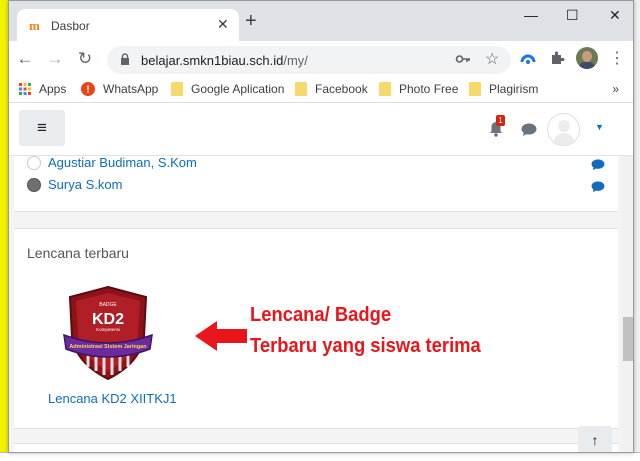 This screenshot has height=461, width=640. Describe the element at coordinates (321, 315) in the screenshot. I see `annotation-line-1: Lencana/ Badge` at that location.